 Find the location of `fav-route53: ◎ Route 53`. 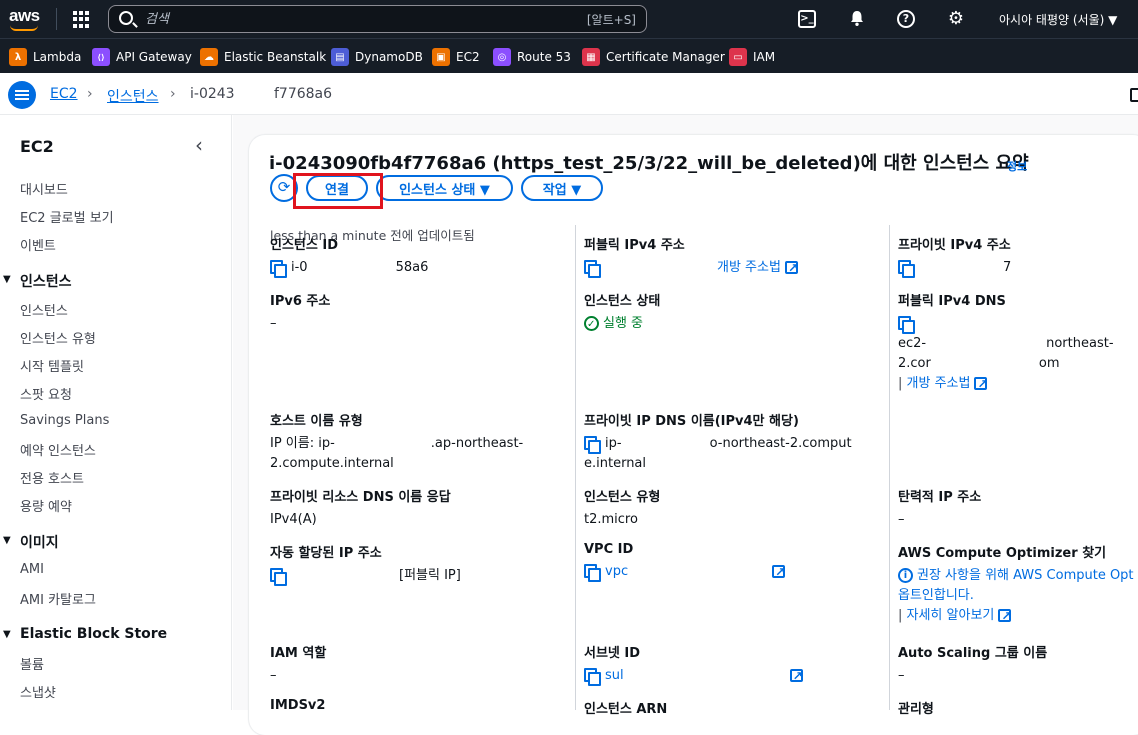

fav-route53: ◎ Route 53 is located at coordinates (532, 57).